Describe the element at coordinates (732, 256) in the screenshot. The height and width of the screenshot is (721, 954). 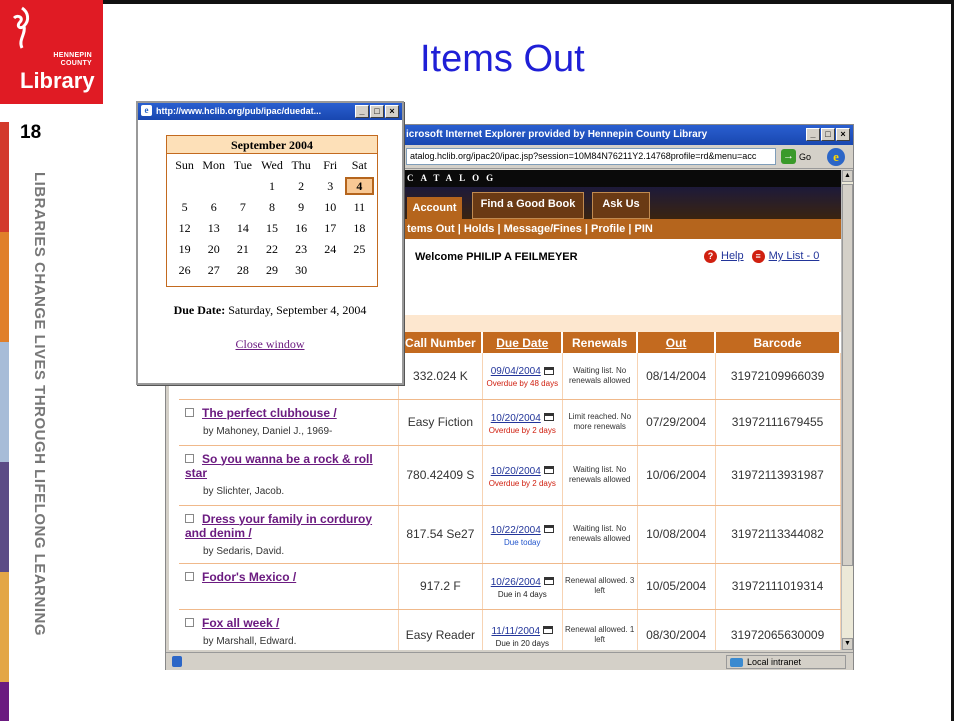
I see `help-link: Help` at that location.